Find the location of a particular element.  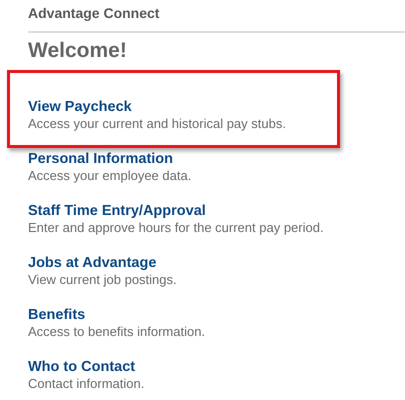

link-description: View current job postings. is located at coordinates (102, 280).